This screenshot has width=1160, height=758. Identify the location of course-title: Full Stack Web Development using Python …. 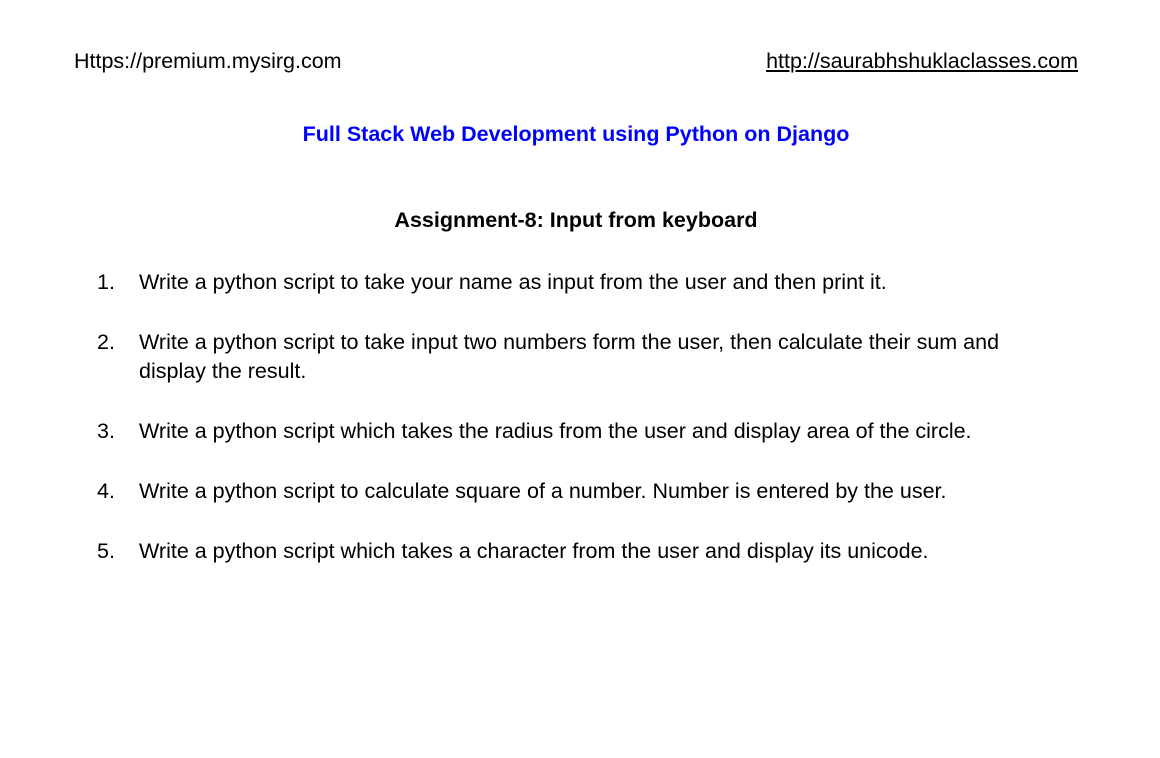
(576, 134).